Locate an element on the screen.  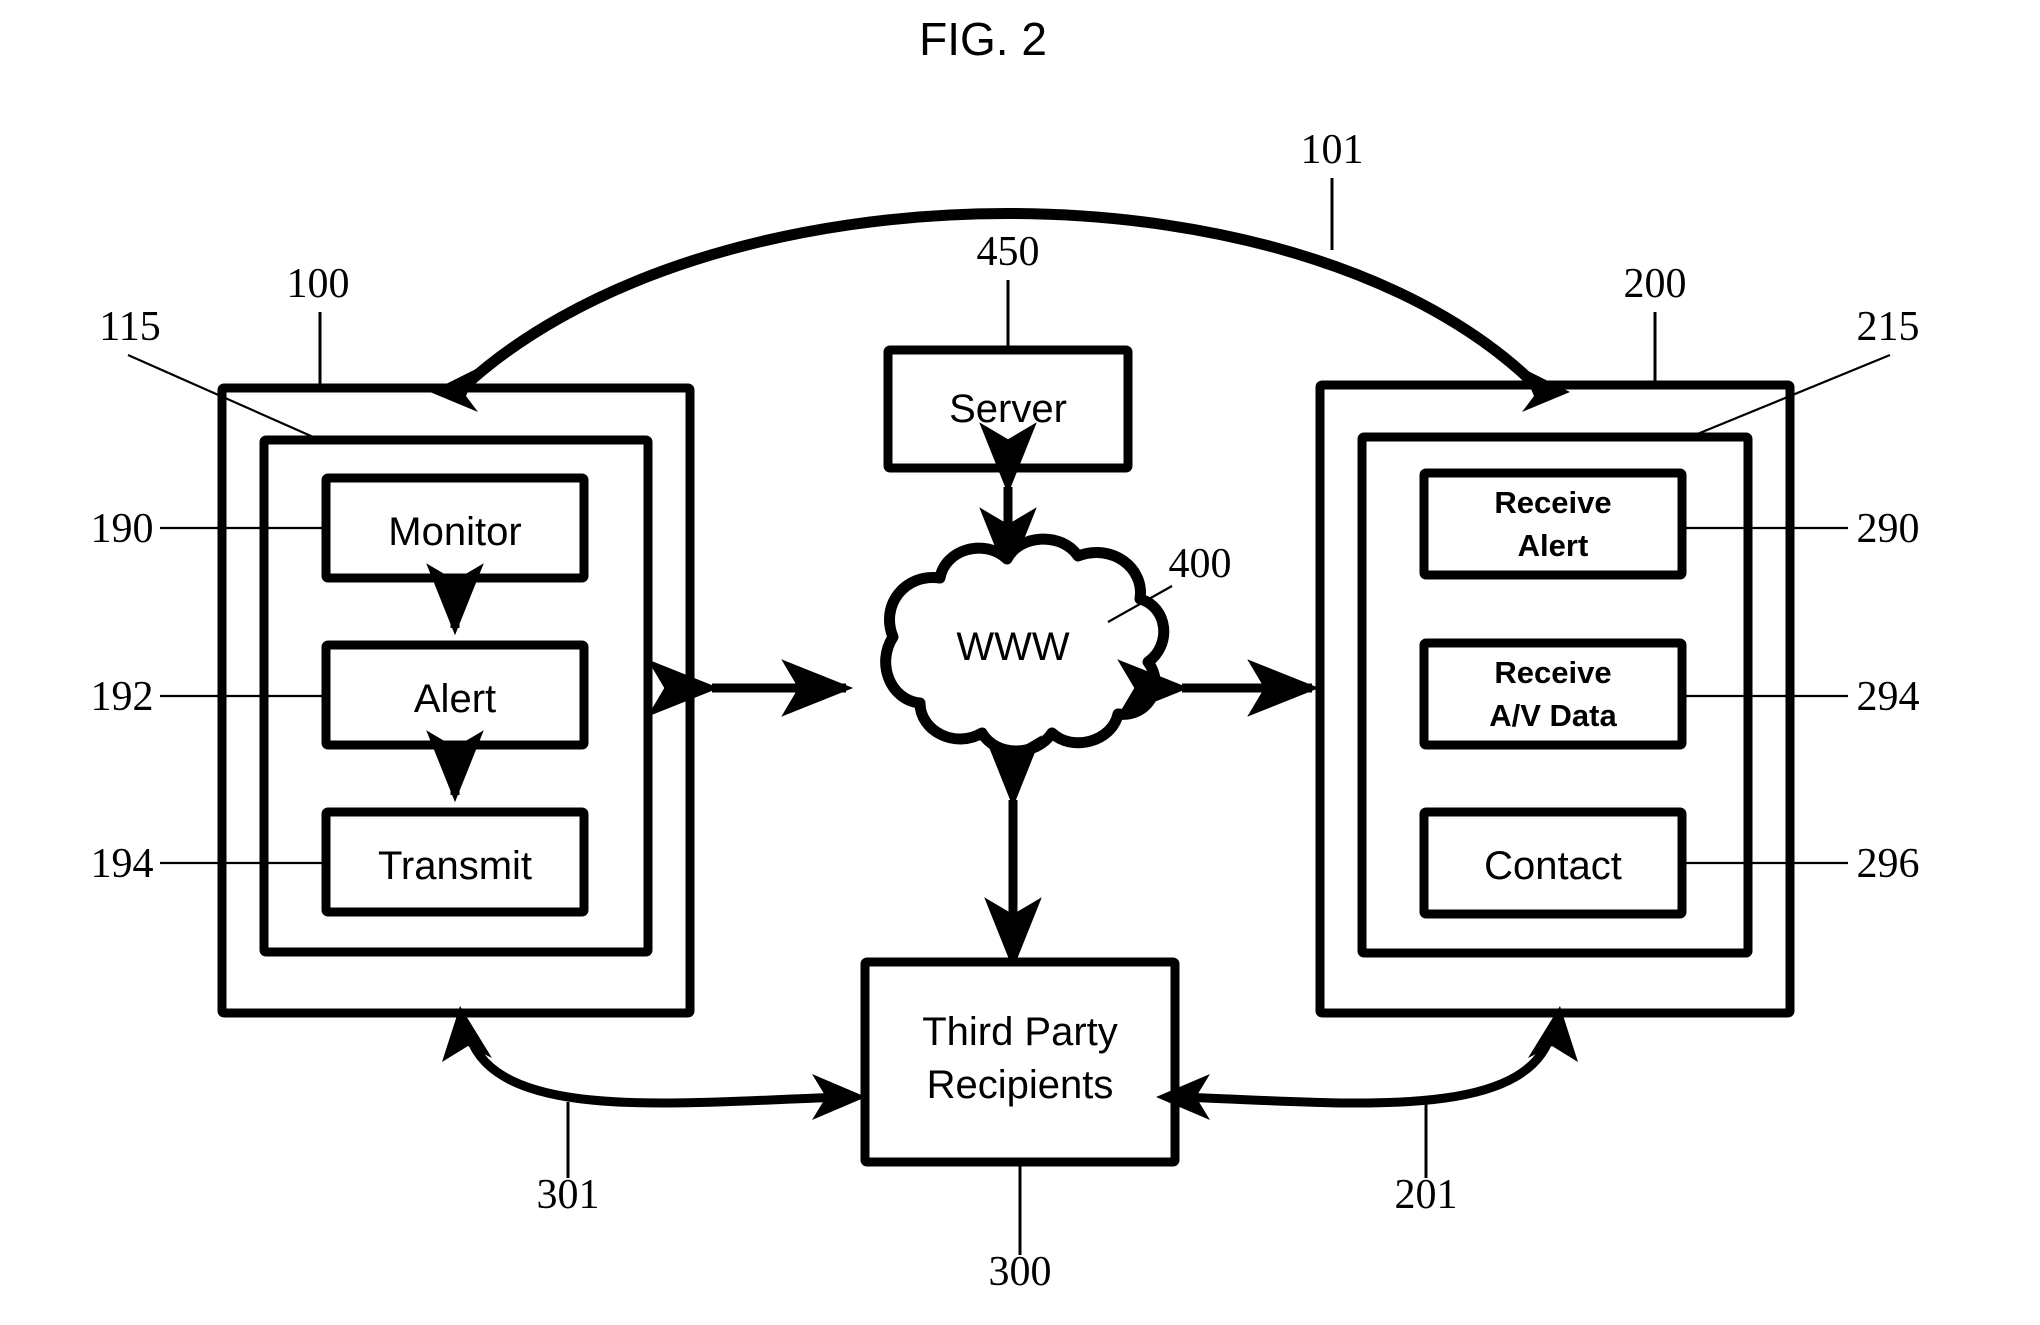
ref-294: 294 is located at coordinates (1888, 697).